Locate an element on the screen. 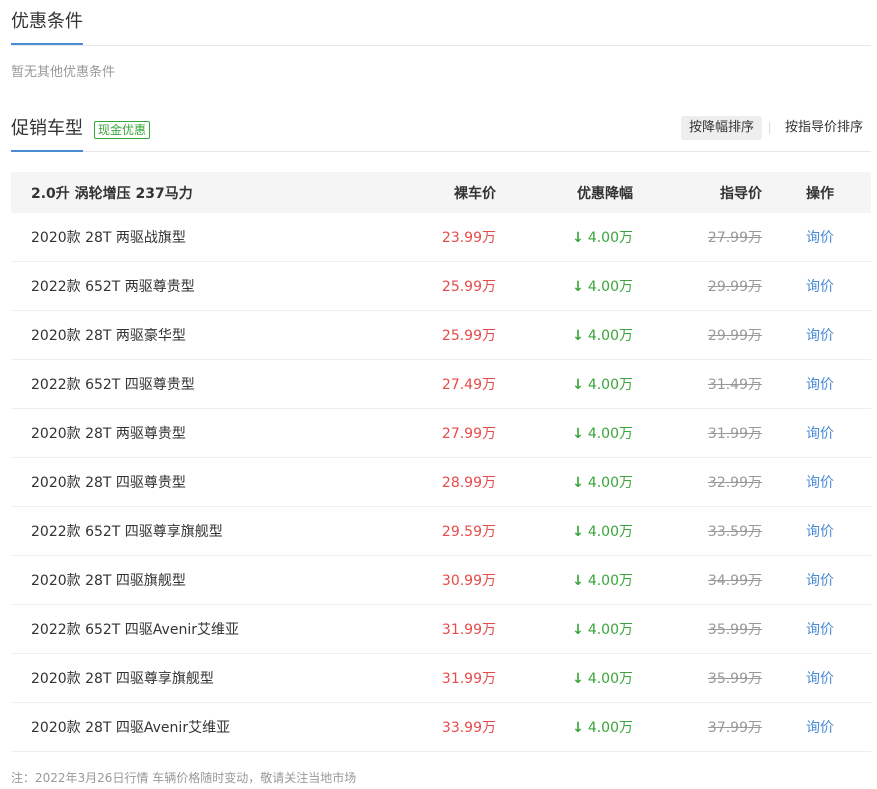  bare-price: 29.59万 is located at coordinates (468, 532).